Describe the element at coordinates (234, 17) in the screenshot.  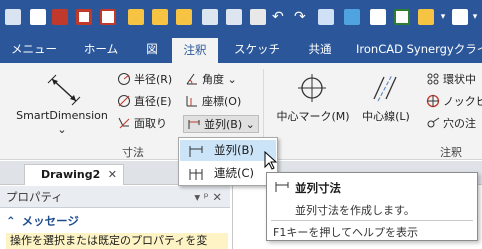
I see `save-as-icon` at that location.